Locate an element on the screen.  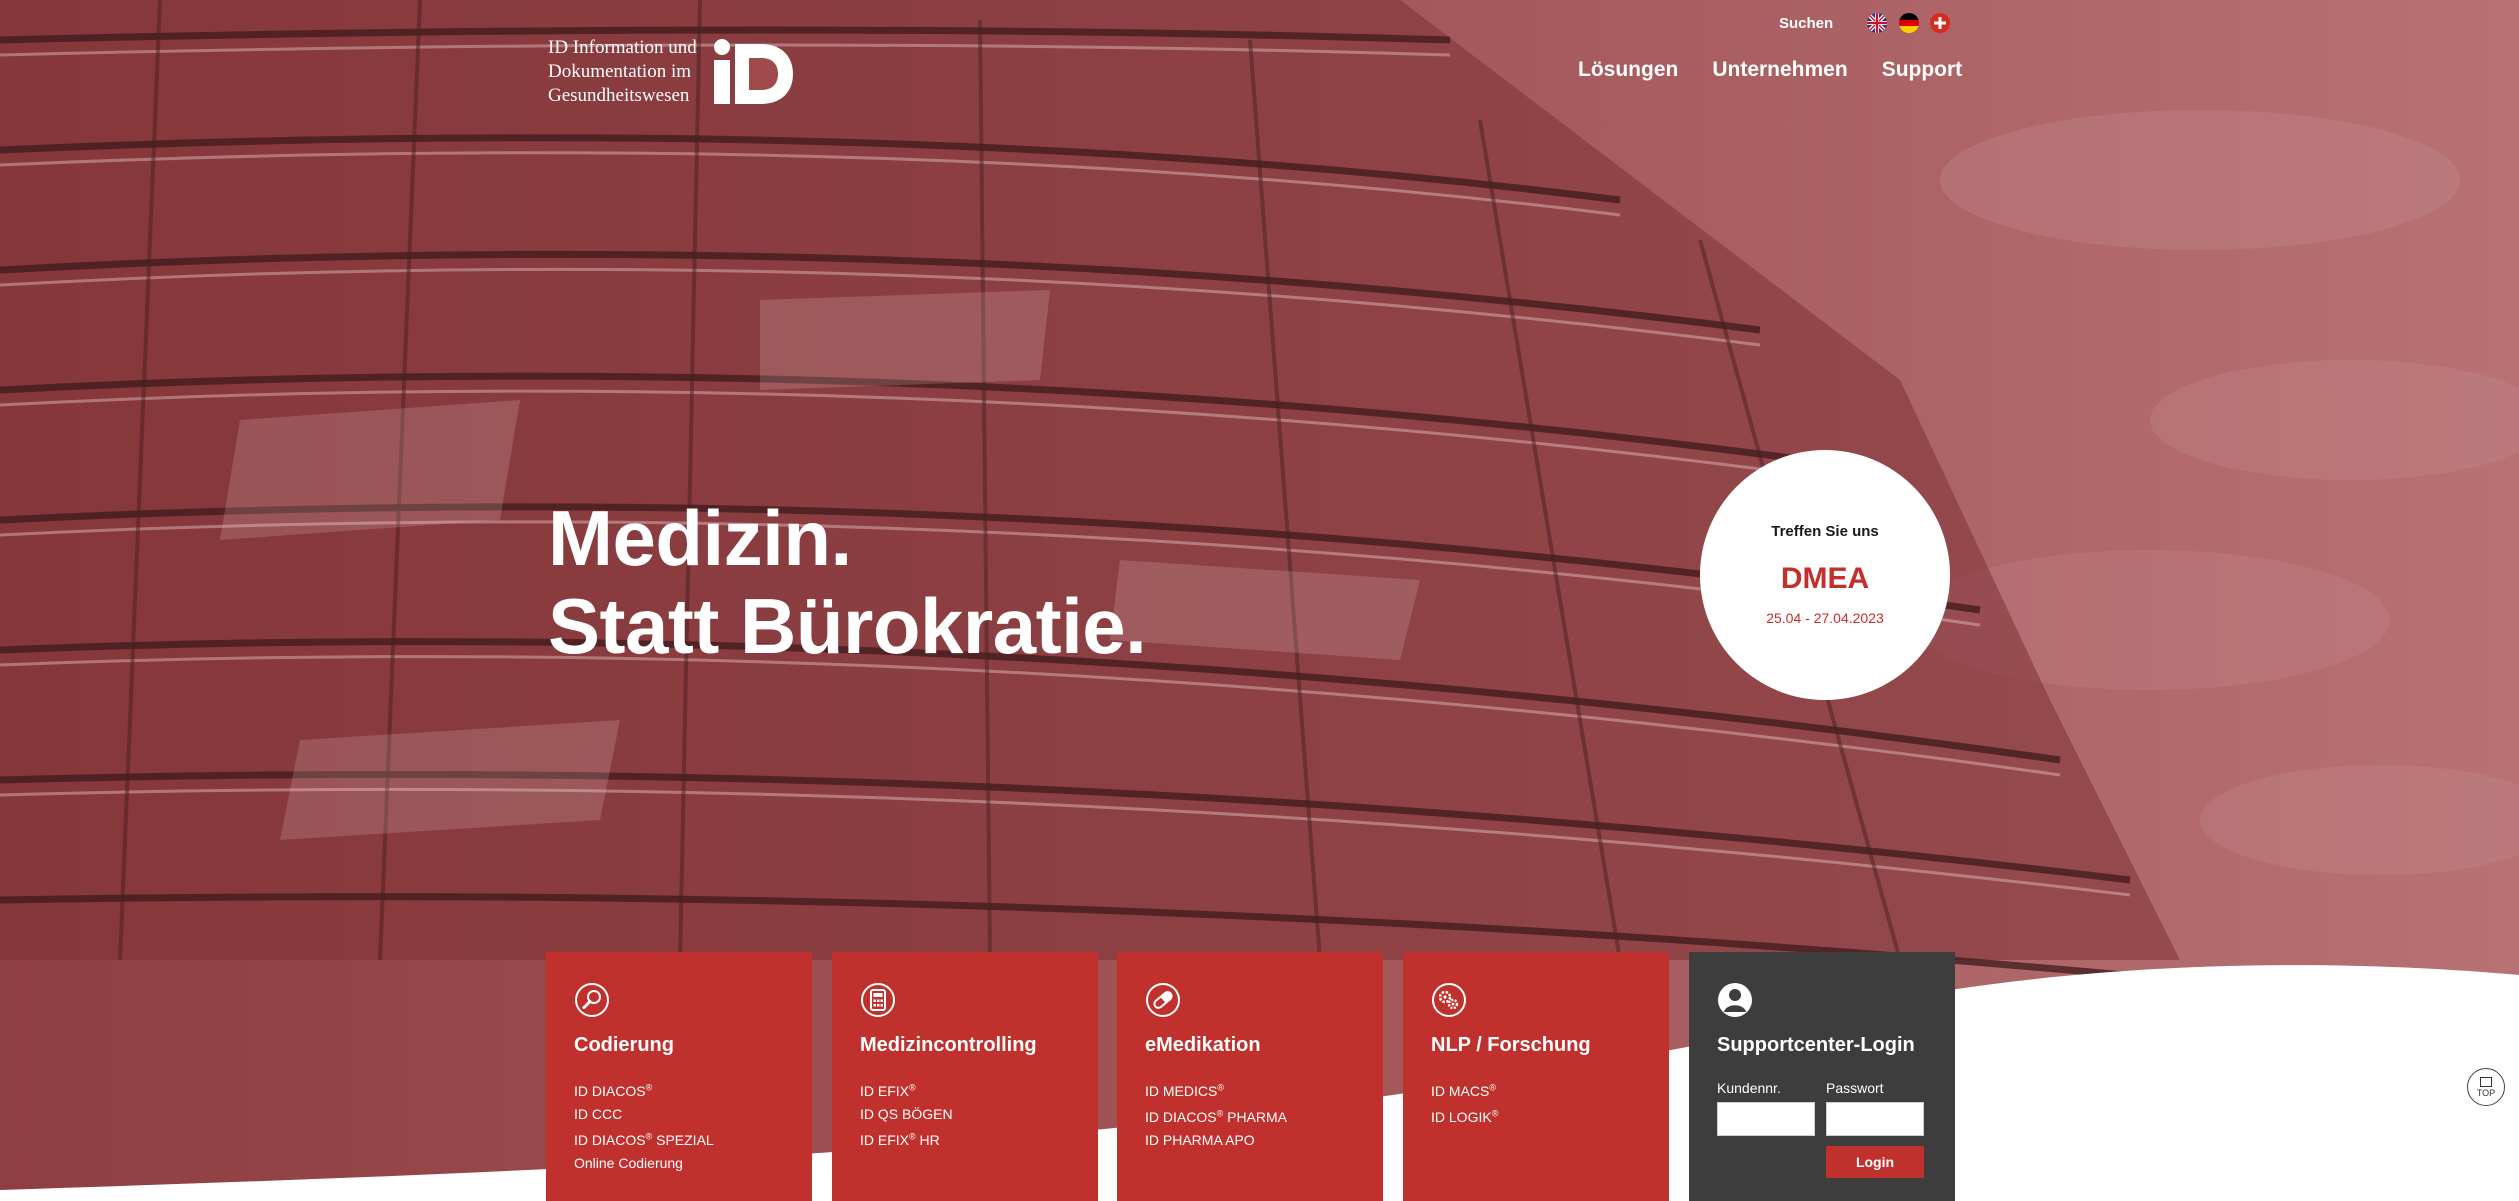
list-item: ID DIACOS® PHARMA is located at coordinates (1216, 1116).